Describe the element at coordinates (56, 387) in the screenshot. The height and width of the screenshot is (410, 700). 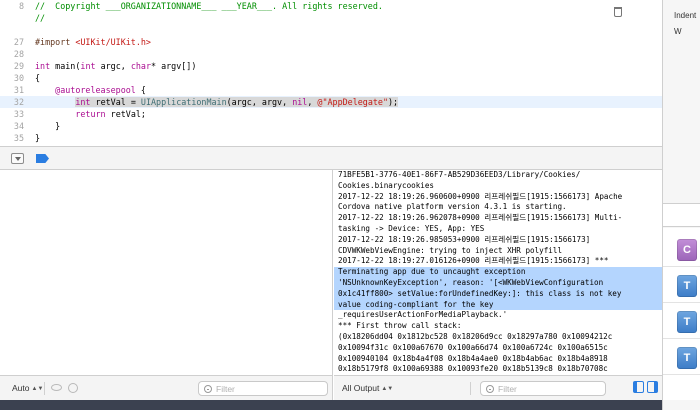
I see `quick-look-icon` at that location.